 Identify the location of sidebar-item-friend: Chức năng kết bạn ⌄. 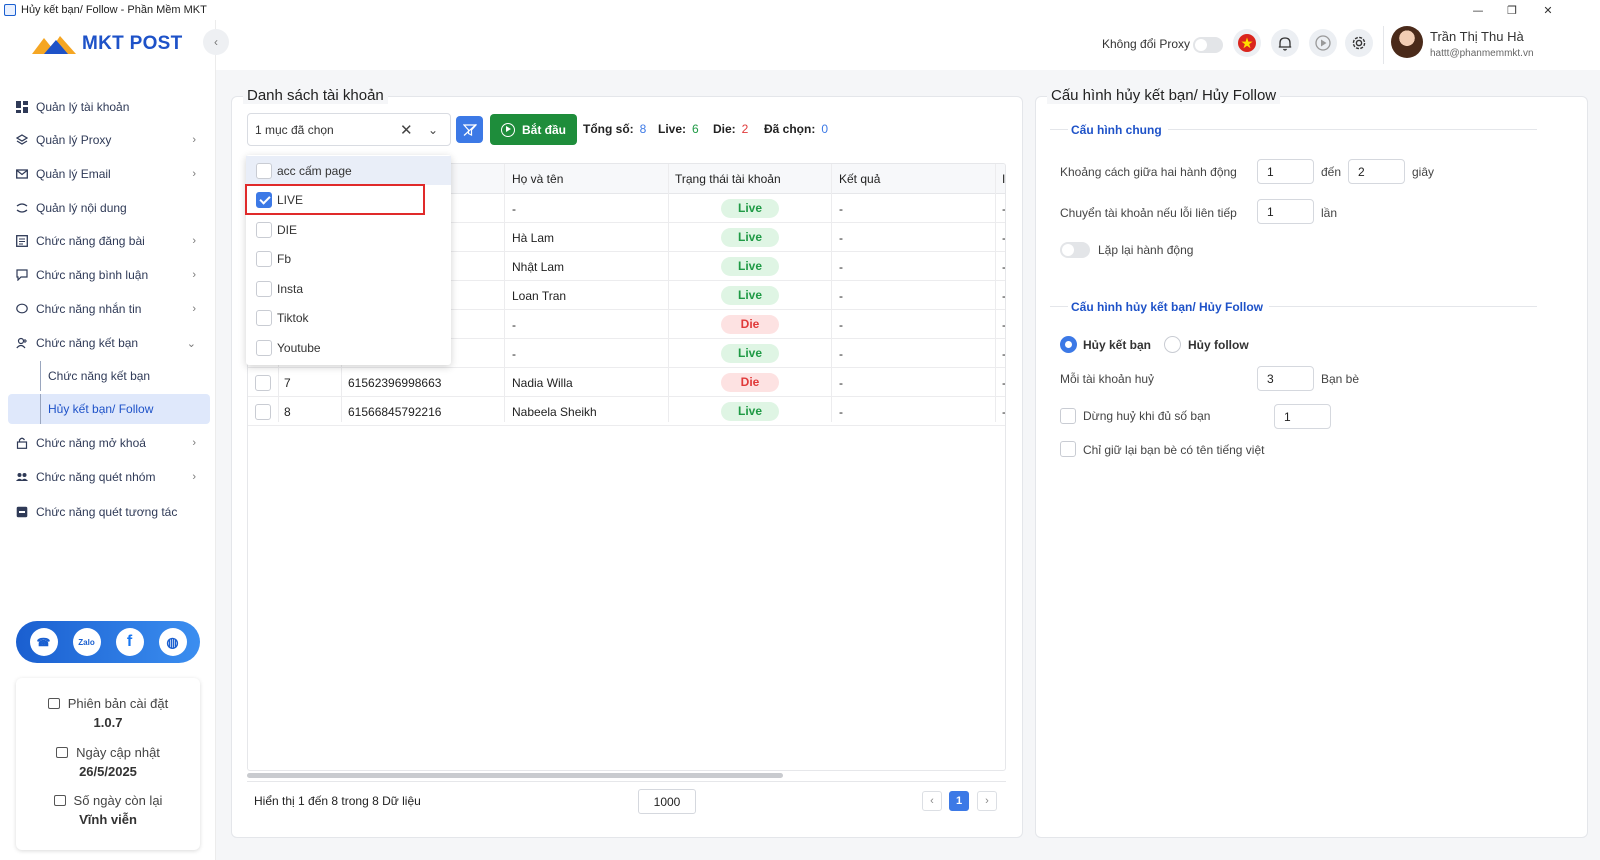
(108, 343).